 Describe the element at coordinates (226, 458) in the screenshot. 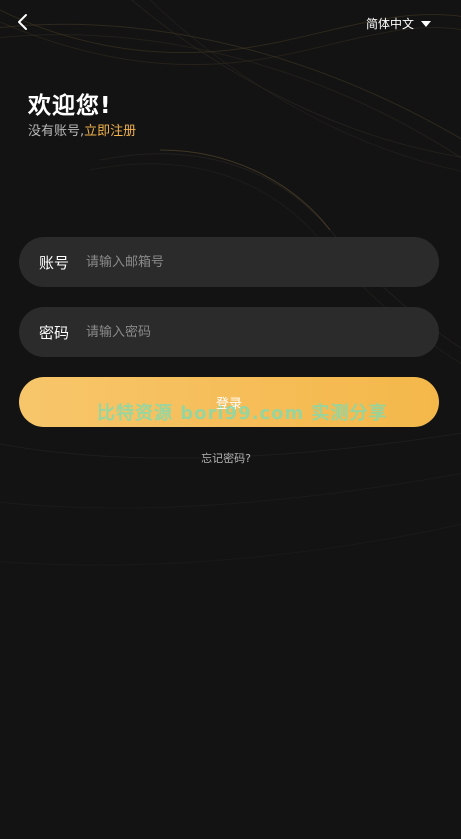

I see `forgot-password-link: 忘记密码?` at that location.